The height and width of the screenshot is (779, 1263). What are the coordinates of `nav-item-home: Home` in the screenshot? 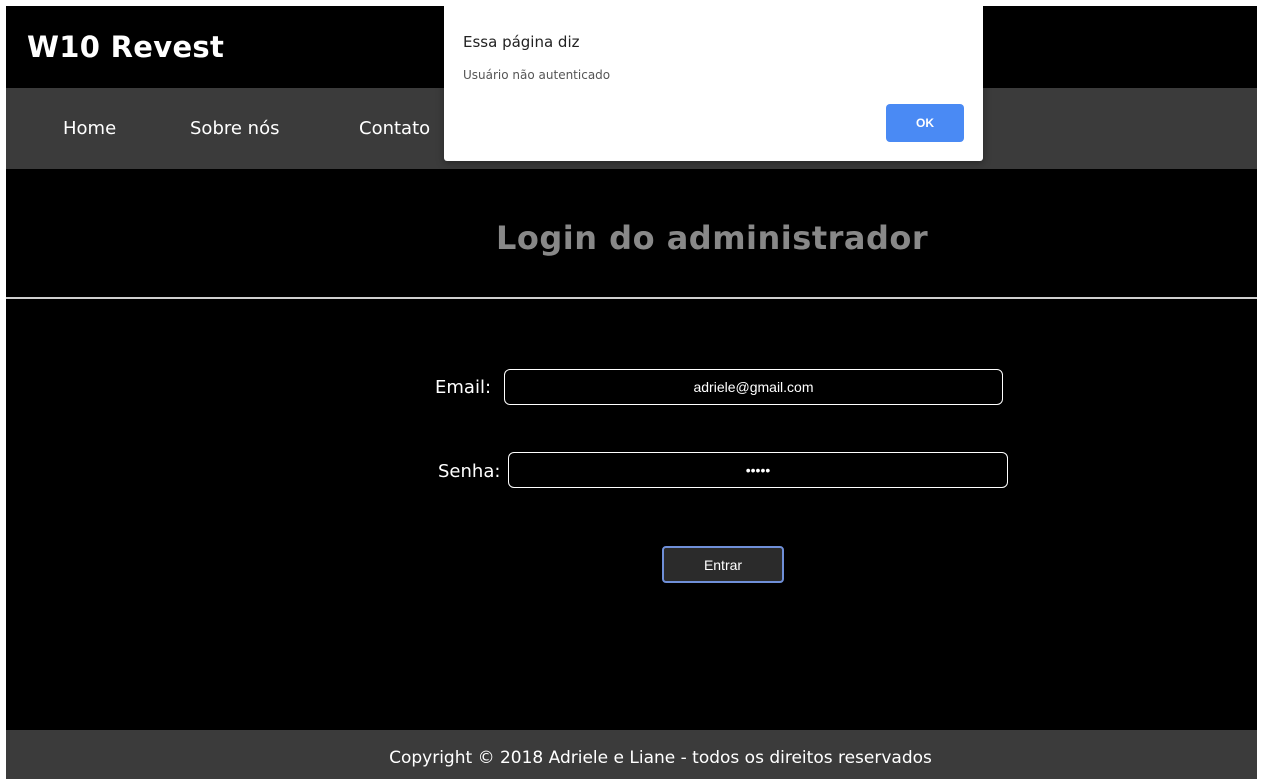 It's located at (89, 128).